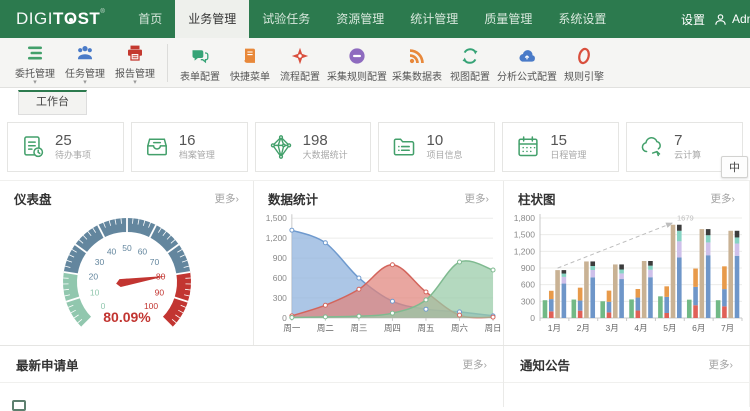 The image size is (750, 411). Describe the element at coordinates (652, 147) in the screenshot. I see `cloud-compute-icon` at that location.